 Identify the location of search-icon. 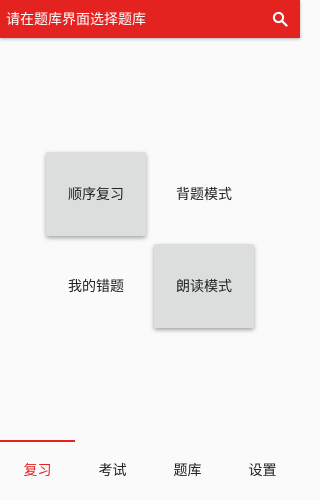
(280, 19).